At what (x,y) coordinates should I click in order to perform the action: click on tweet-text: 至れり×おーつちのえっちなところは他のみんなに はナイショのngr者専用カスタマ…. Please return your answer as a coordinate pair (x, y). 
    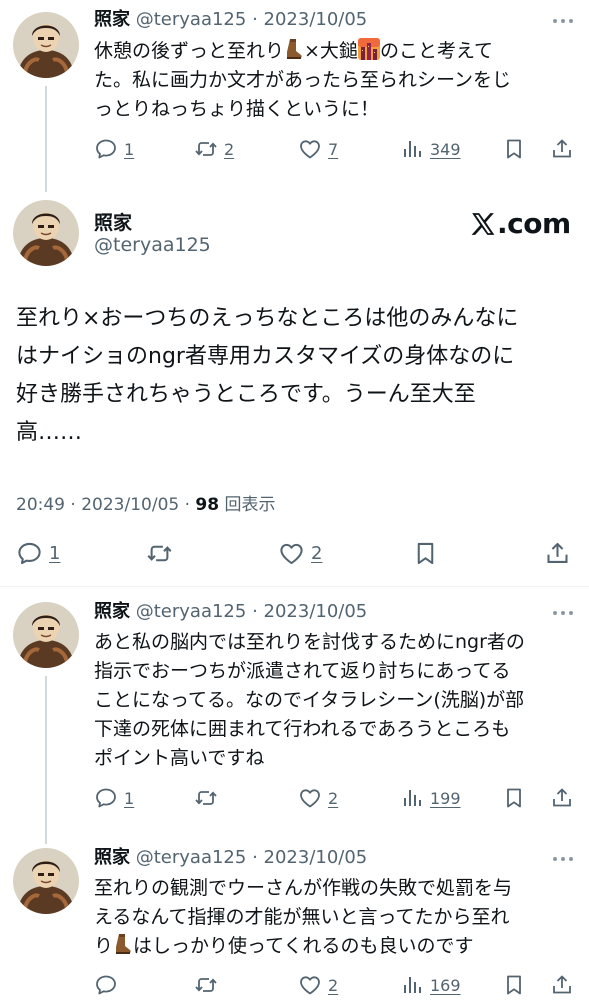
    Looking at the image, I should click on (267, 375).